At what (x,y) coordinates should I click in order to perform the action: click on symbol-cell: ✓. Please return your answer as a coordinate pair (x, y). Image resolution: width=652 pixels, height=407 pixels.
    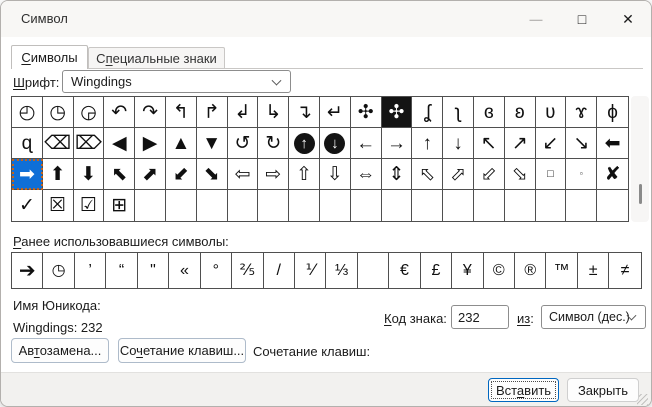
    Looking at the image, I should click on (27, 205).